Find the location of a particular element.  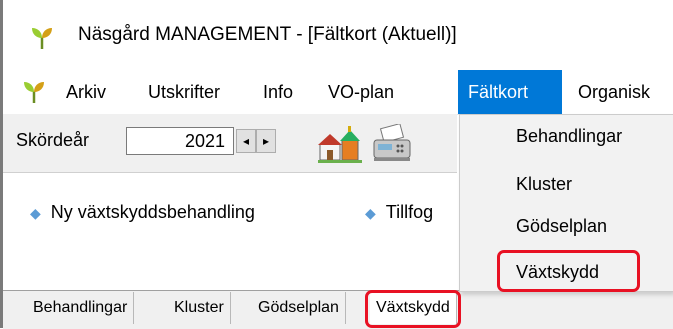

dropdown-highlight-outline is located at coordinates (568, 271).